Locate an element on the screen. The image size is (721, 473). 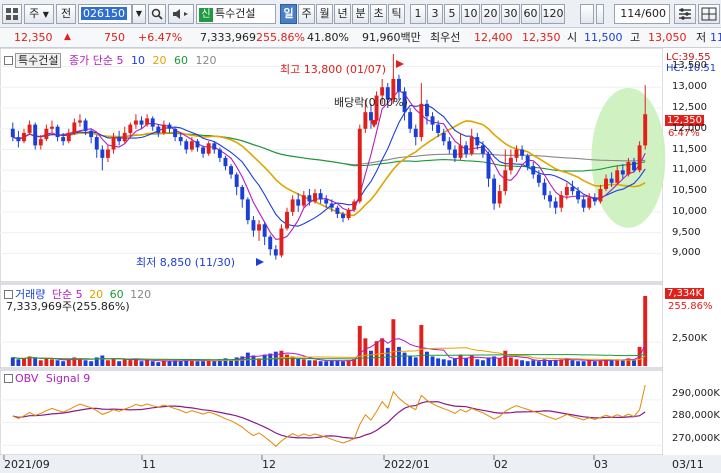
chart-settings-icon is located at coordinates (685, 14).